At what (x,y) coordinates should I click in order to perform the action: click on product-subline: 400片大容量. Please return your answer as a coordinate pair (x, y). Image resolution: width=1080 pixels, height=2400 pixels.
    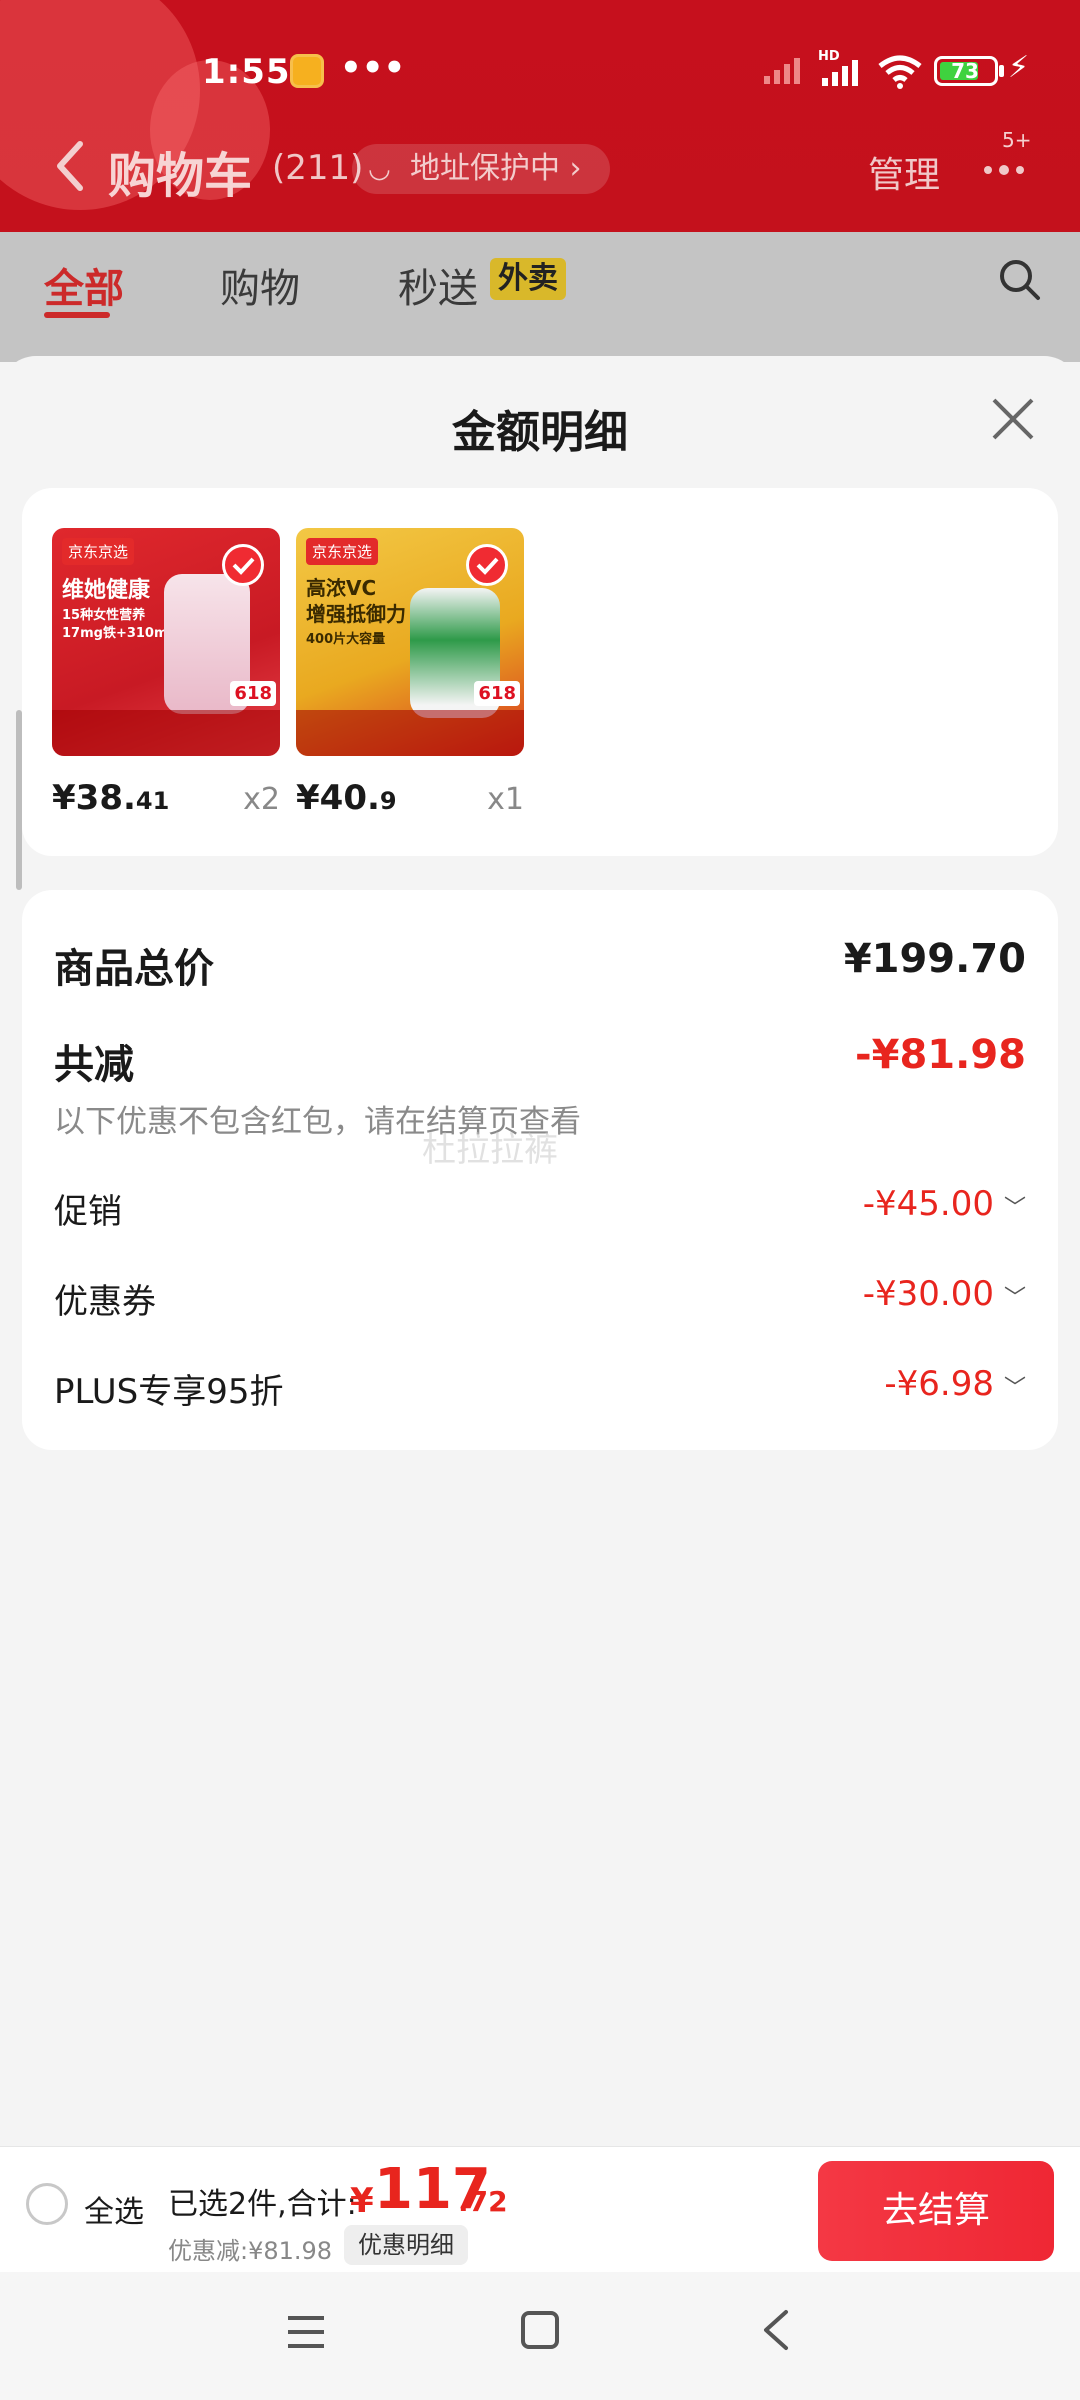
    Looking at the image, I should click on (346, 639).